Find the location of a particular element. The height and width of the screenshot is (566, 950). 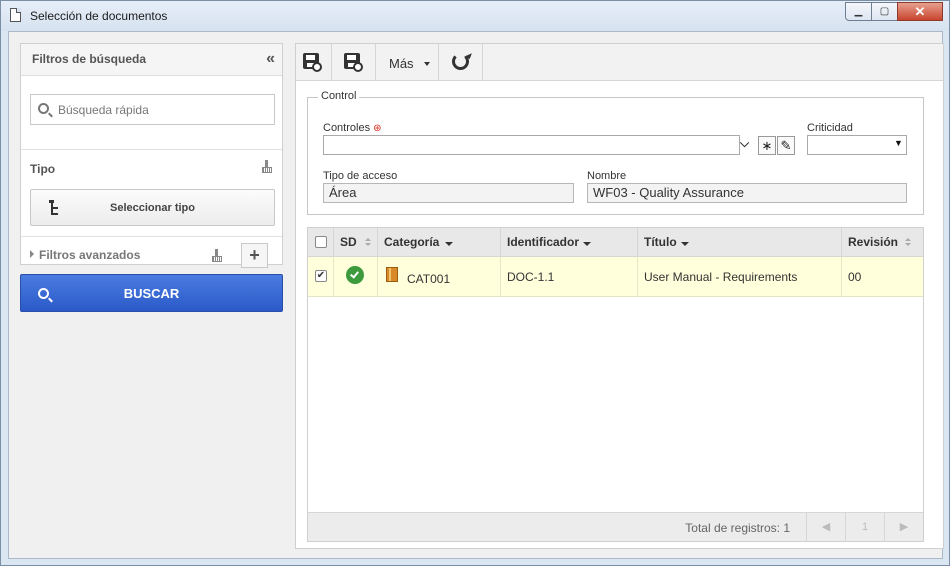

search-button: BUSCAR is located at coordinates (151, 293).